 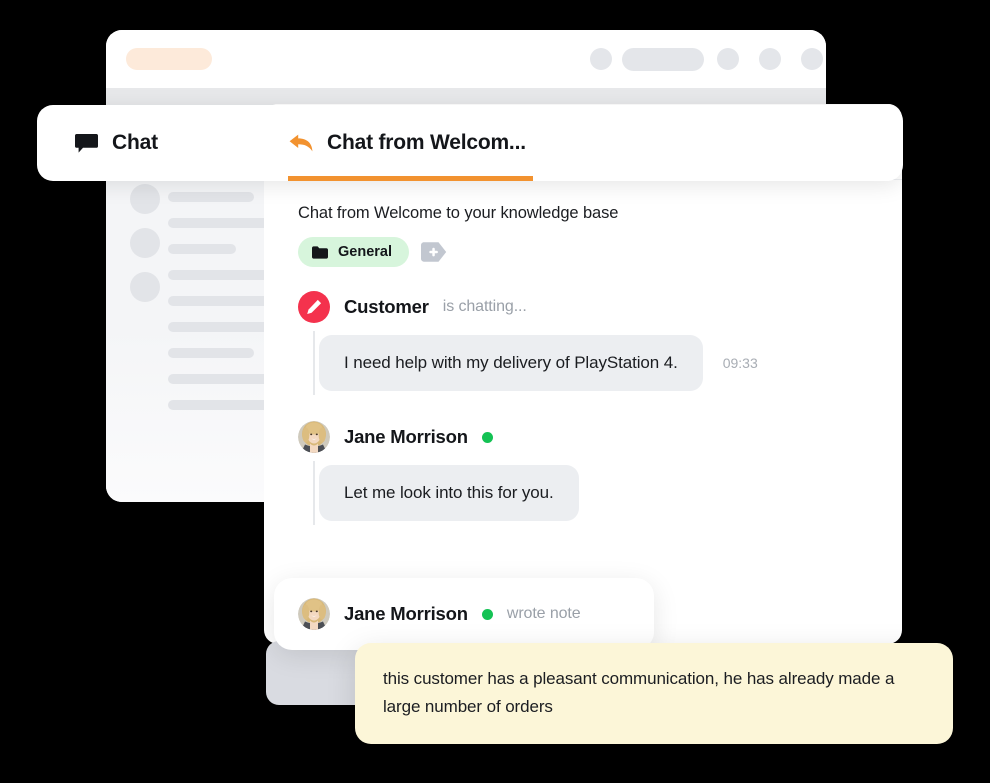 I want to click on message-timestamp: 09:33, so click(x=740, y=363).